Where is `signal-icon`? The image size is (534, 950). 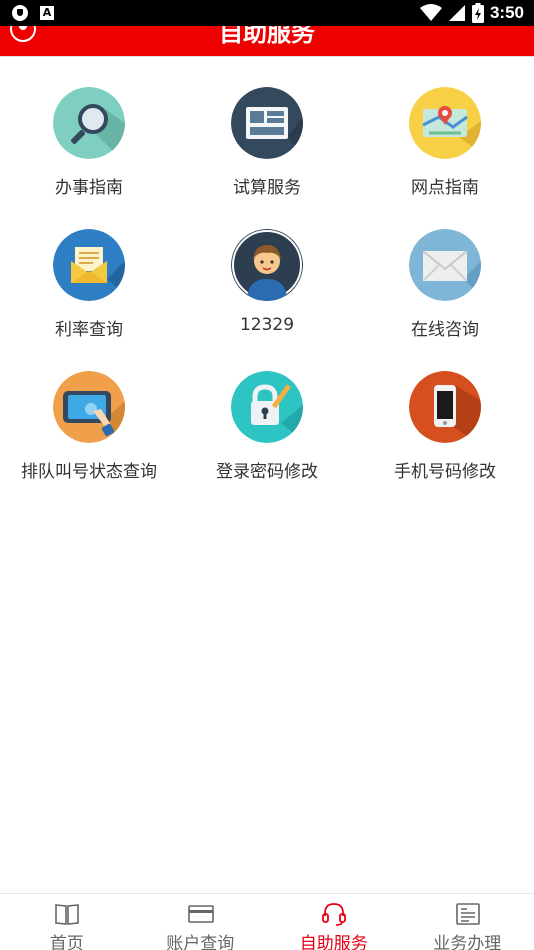
signal-icon is located at coordinates (456, 13).